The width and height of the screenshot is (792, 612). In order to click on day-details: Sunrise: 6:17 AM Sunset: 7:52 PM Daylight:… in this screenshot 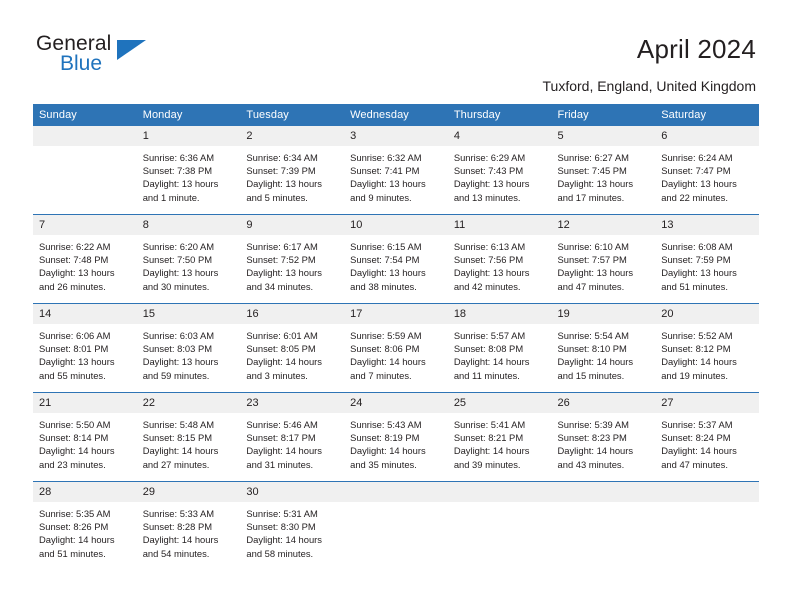, I will do `click(292, 264)`.